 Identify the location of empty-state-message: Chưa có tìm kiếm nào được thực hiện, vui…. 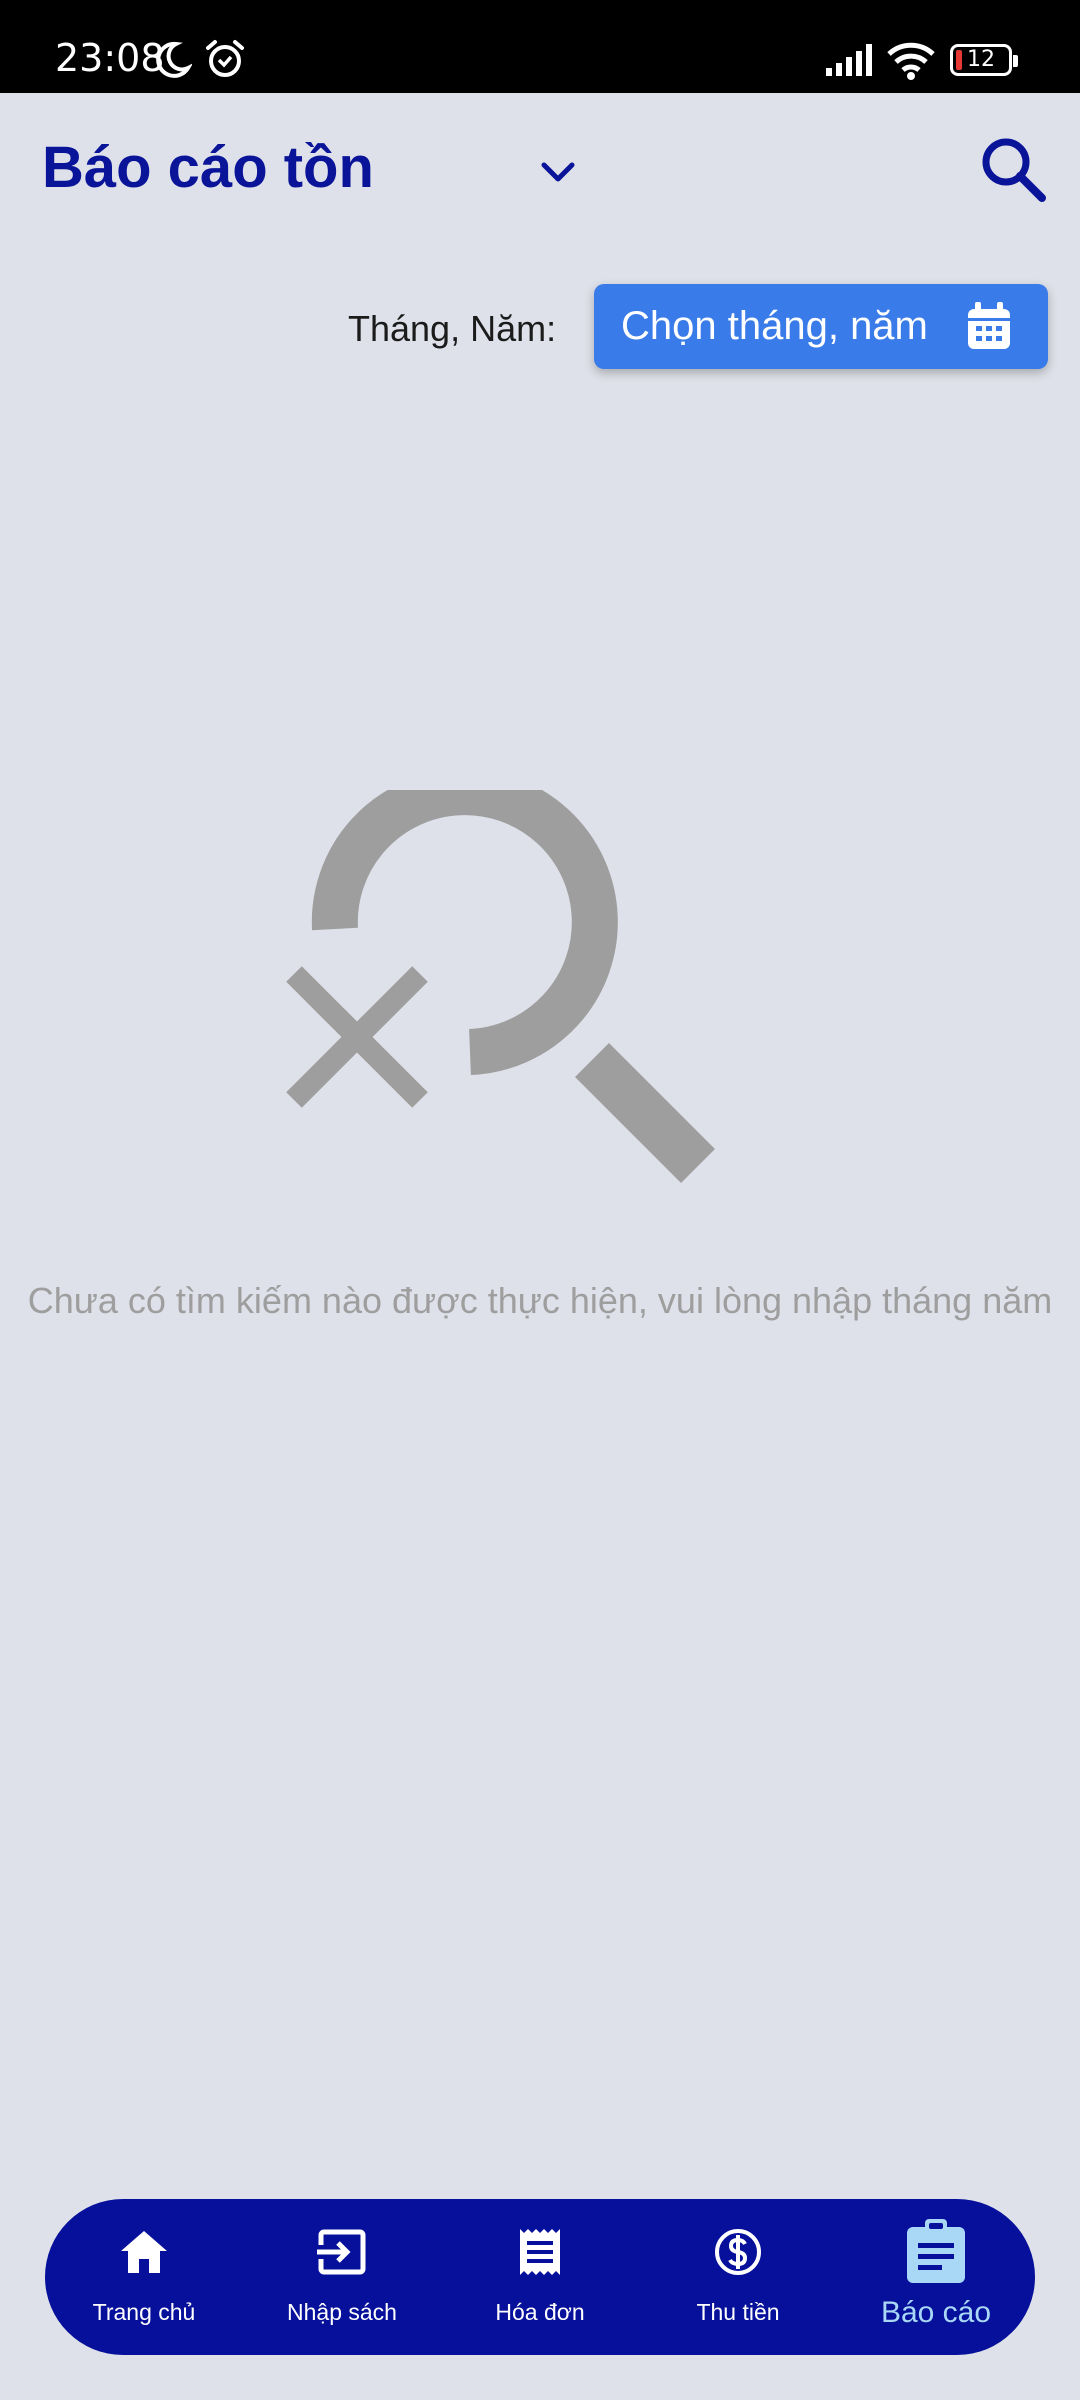
(540, 1300).